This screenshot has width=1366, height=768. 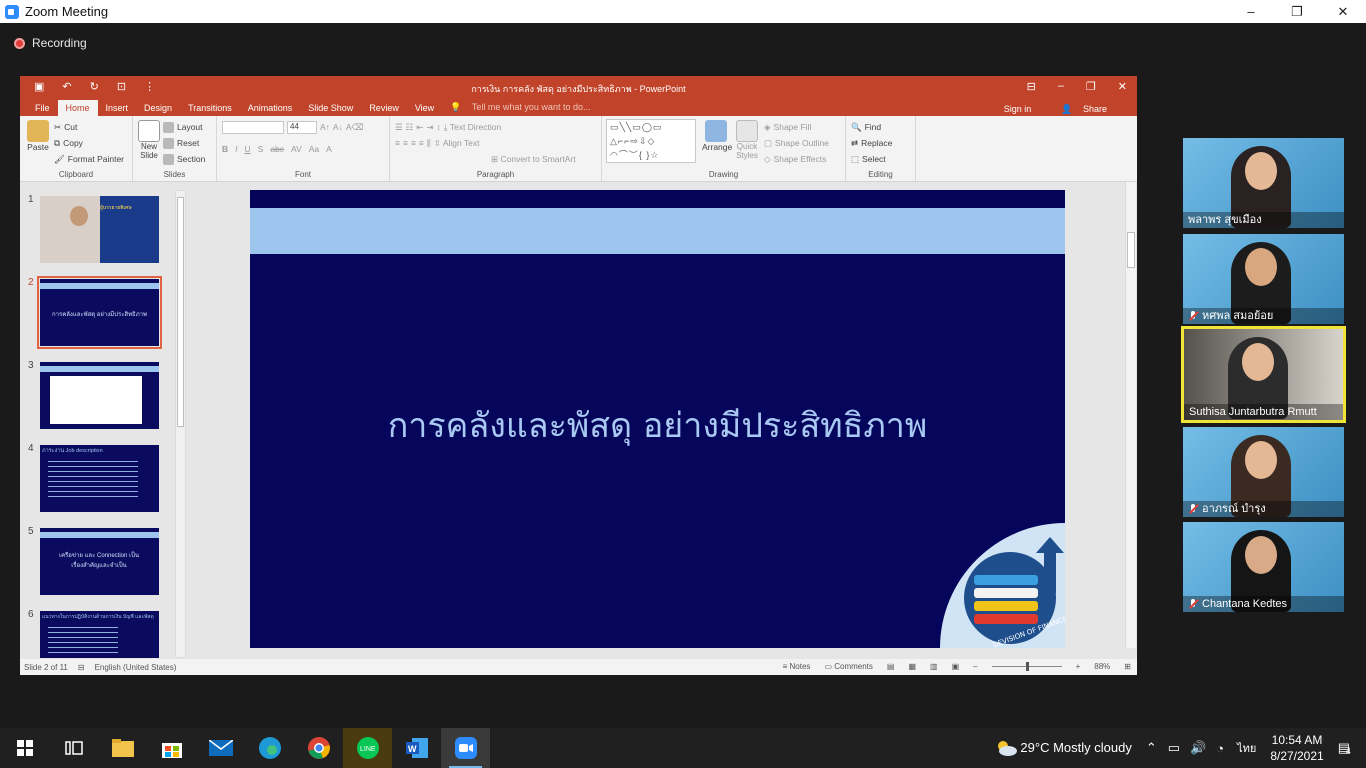 What do you see at coordinates (1263, 567) in the screenshot?
I see `participant-video-5: Chantana Kedtes` at bounding box center [1263, 567].